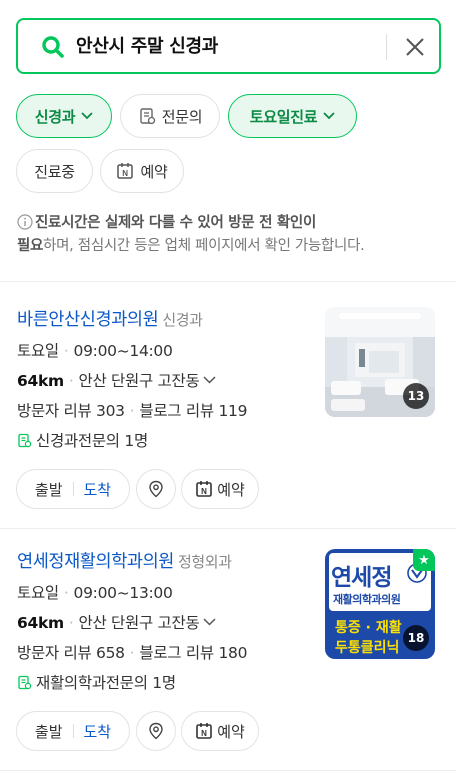 The width and height of the screenshot is (456, 773). What do you see at coordinates (283, 116) in the screenshot?
I see `chip-label: 토요일진료` at bounding box center [283, 116].